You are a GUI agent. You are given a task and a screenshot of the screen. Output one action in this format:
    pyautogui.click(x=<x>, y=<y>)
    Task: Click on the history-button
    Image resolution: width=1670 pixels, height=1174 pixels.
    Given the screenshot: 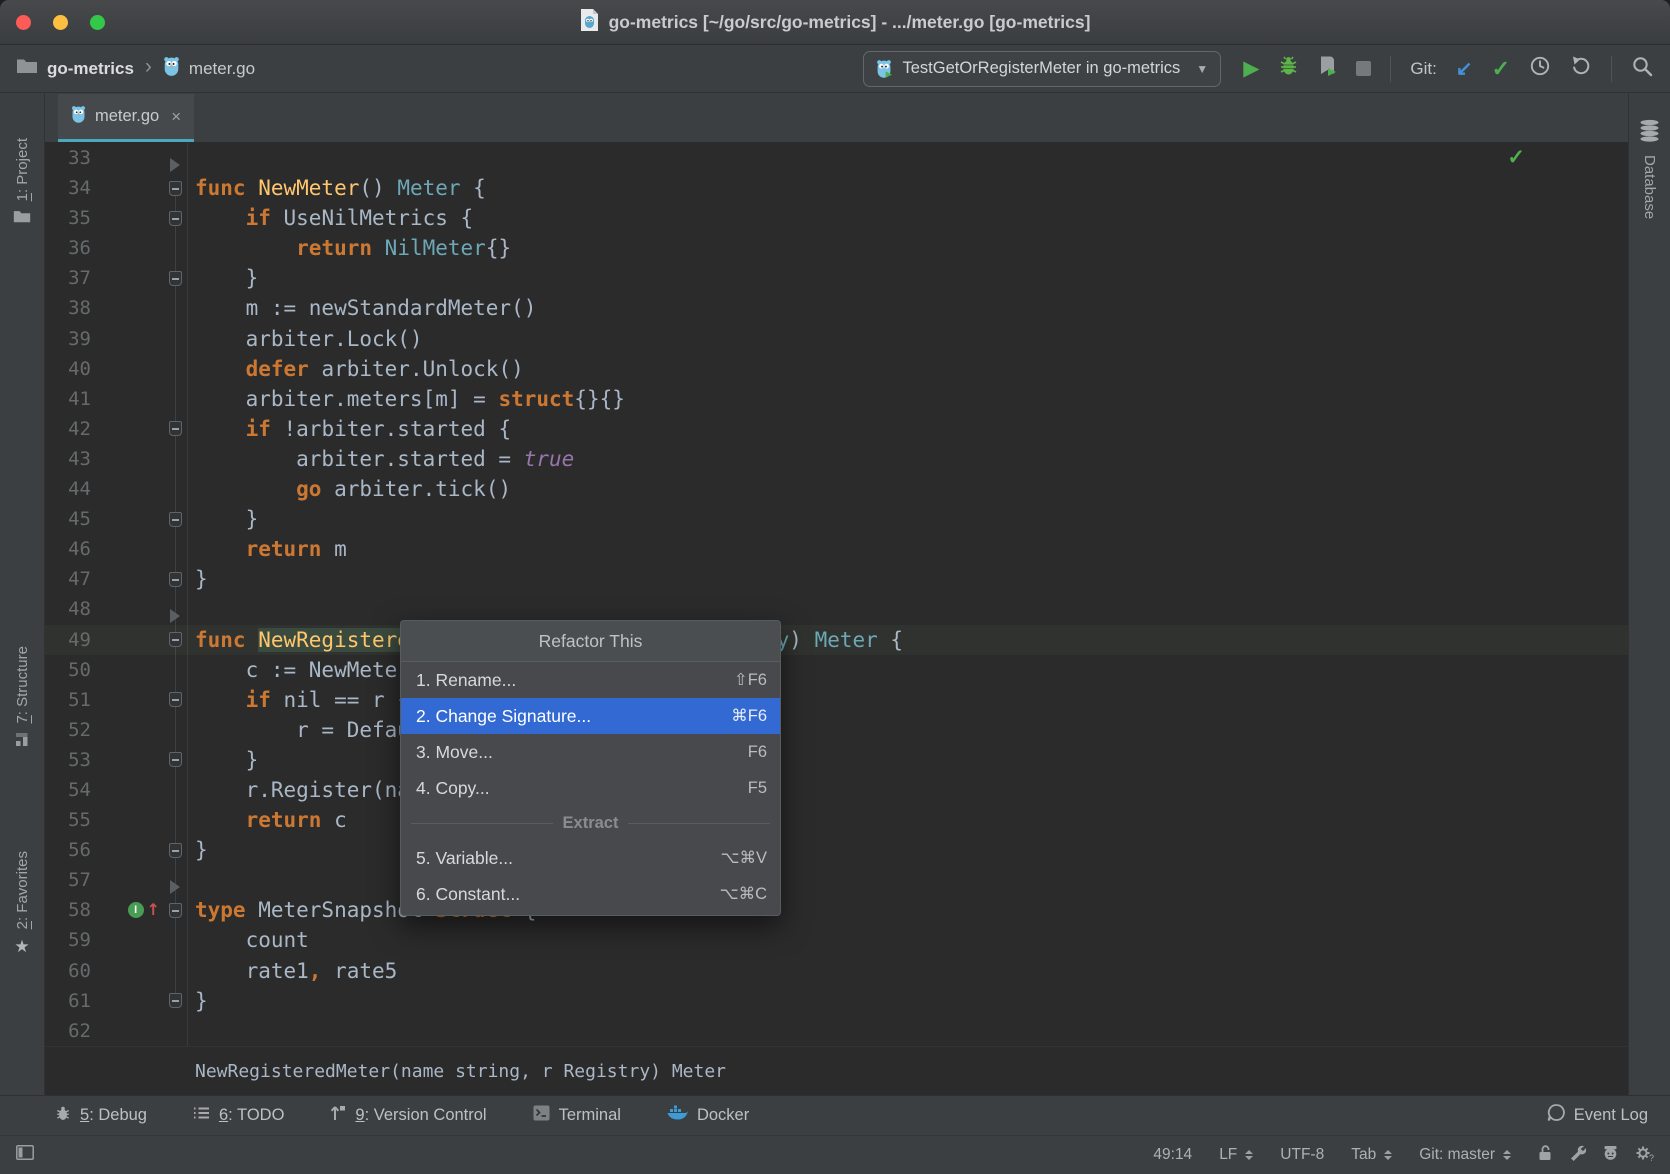 What is the action you would take?
    pyautogui.click(x=1540, y=68)
    